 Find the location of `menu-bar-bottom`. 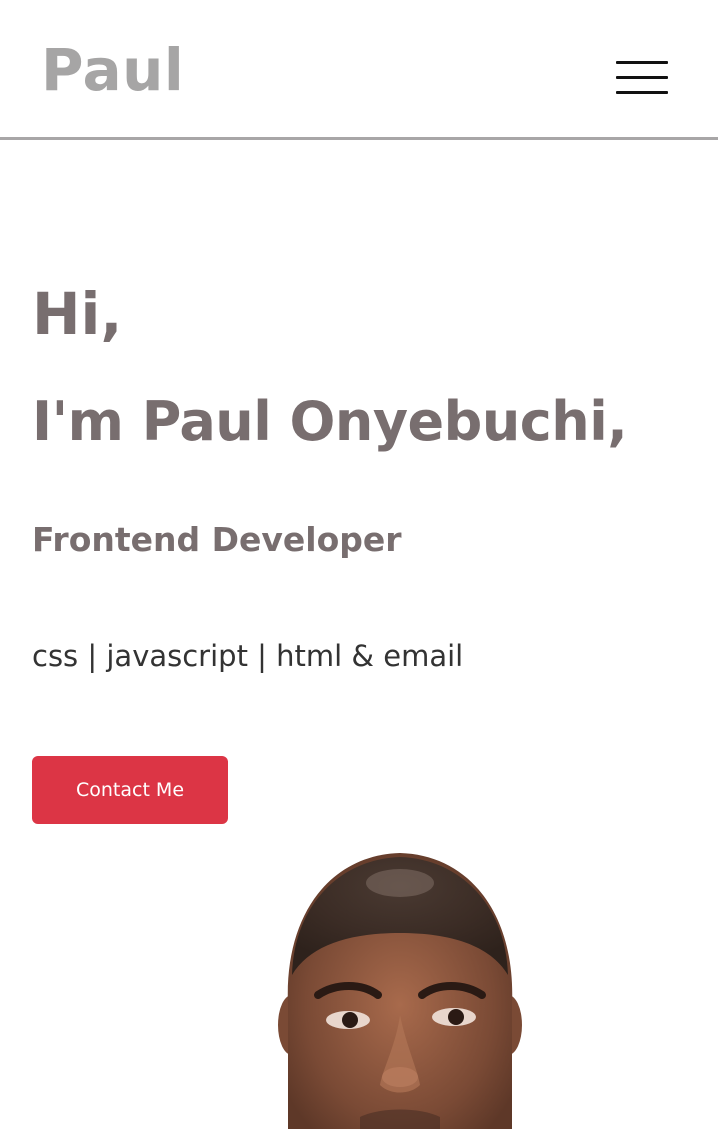

menu-bar-bottom is located at coordinates (642, 92).